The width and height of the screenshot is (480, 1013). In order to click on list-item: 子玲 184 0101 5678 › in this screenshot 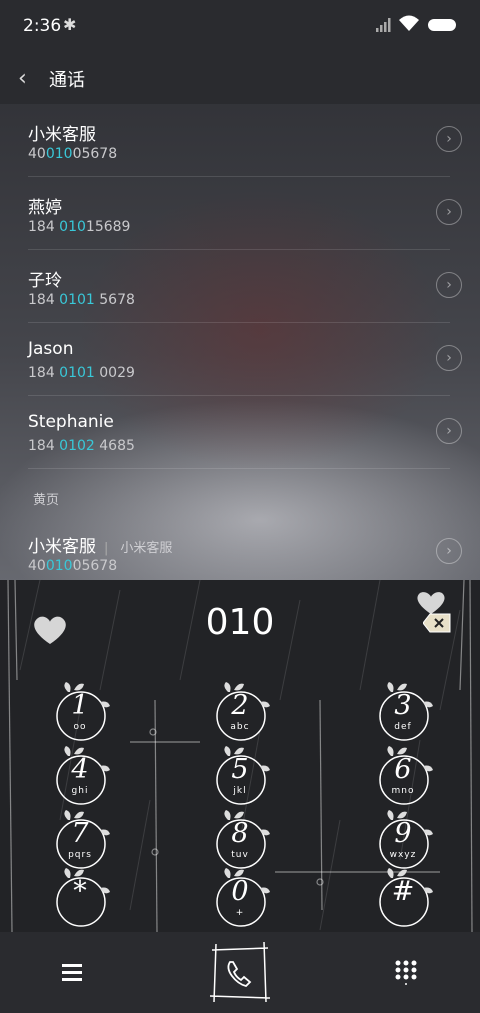, I will do `click(240, 286)`.